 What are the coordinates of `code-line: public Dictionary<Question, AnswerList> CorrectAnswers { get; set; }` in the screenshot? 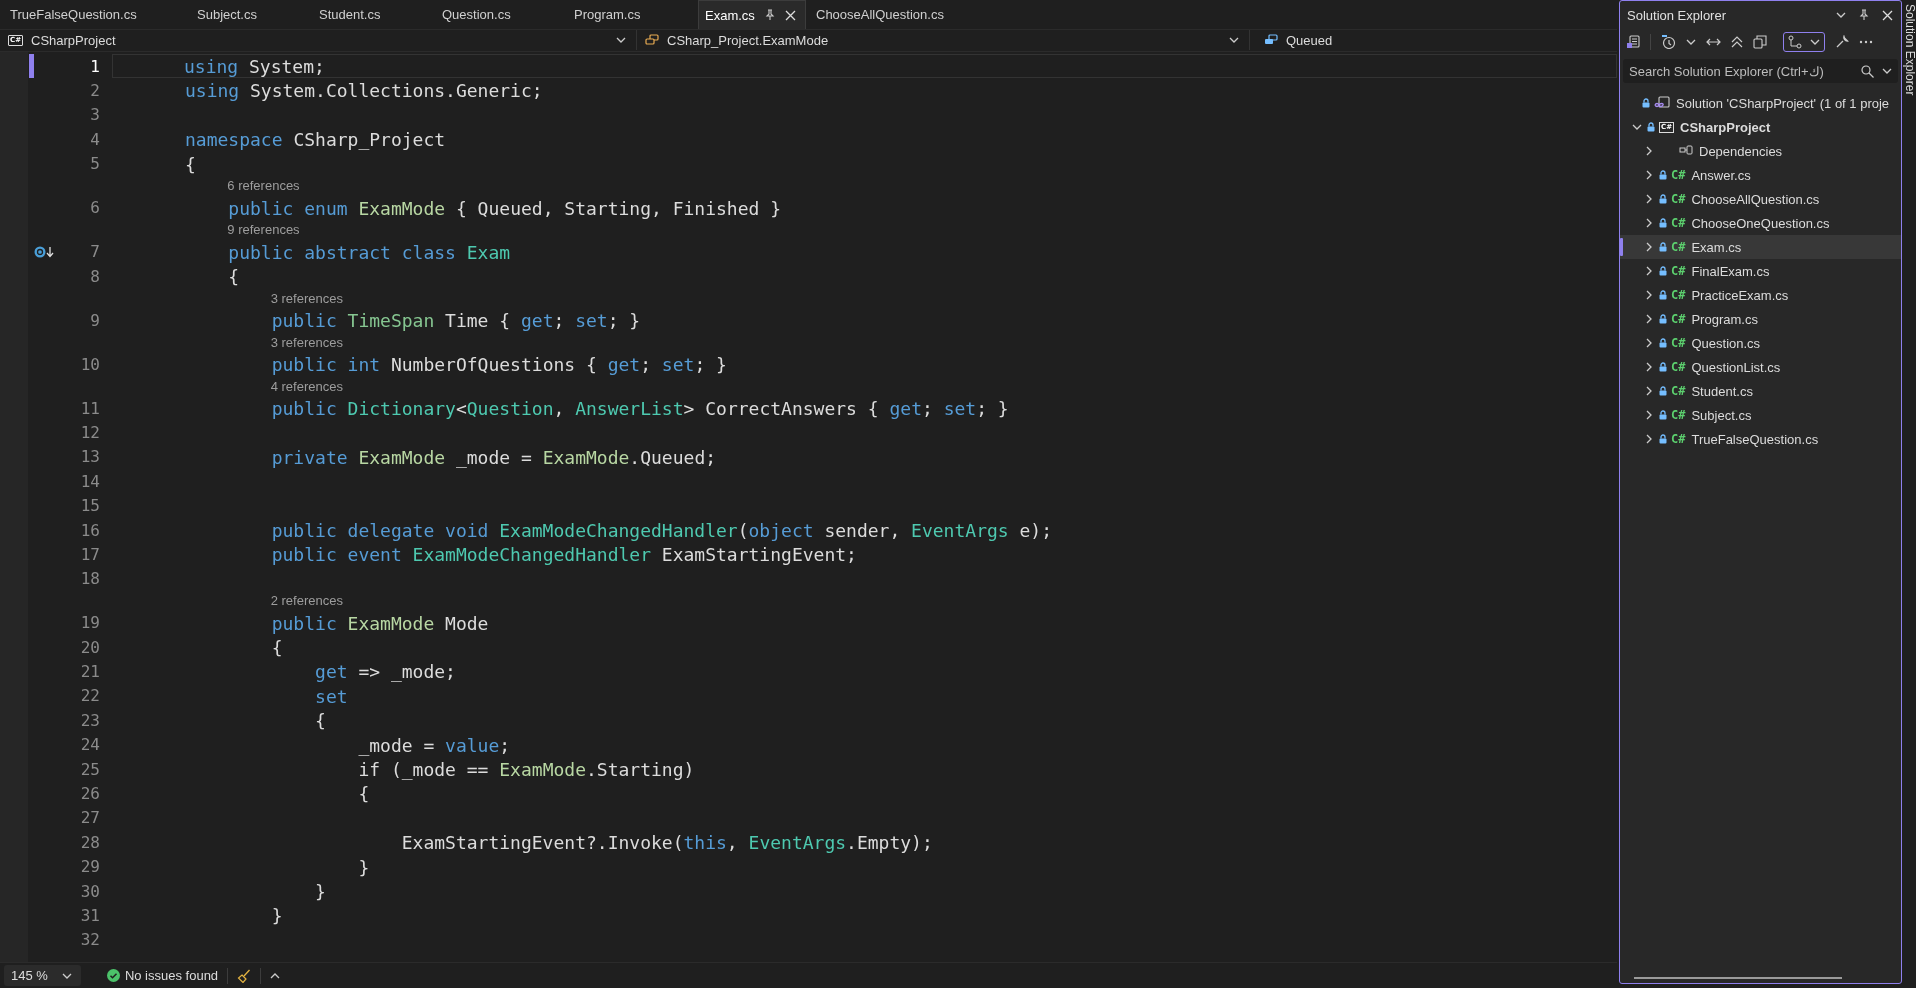 It's located at (640, 408).